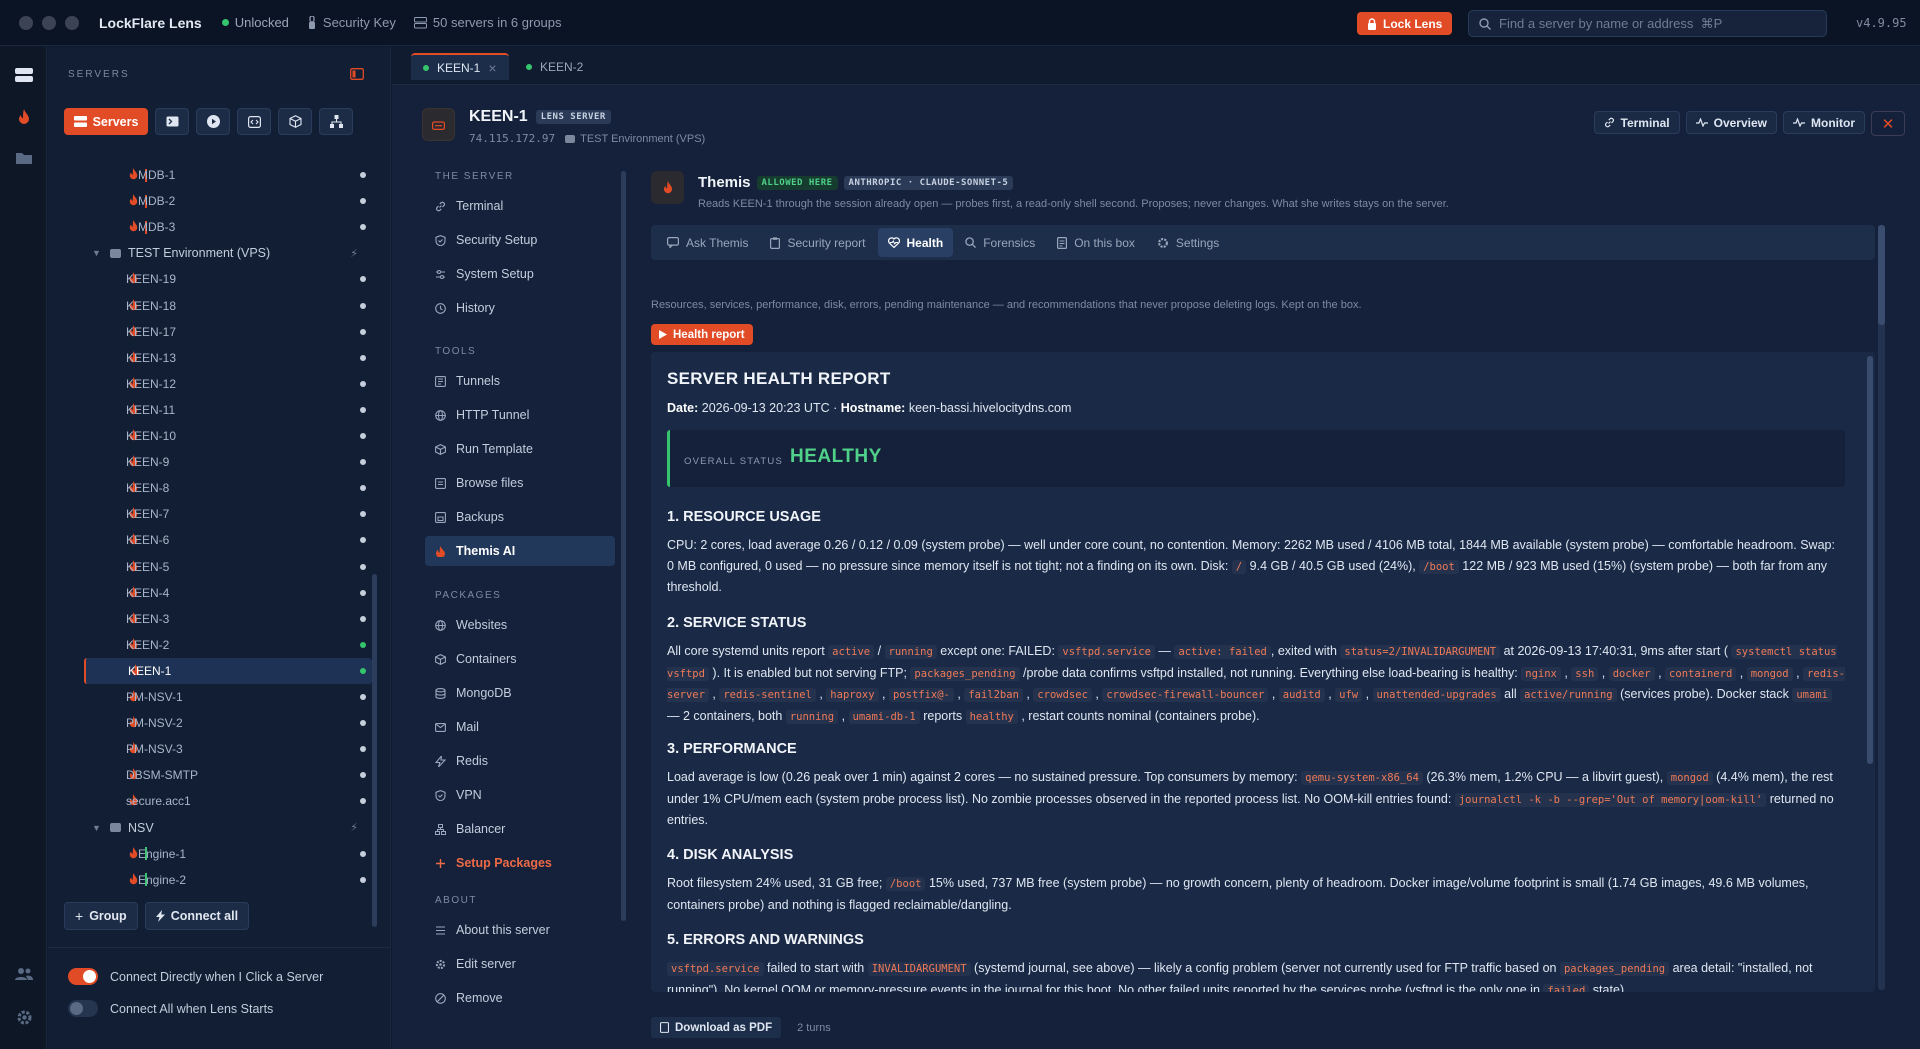 This screenshot has height=1049, width=1920. What do you see at coordinates (228, 801) in the screenshot?
I see `server-item-secure-acc1: secure.acc1` at bounding box center [228, 801].